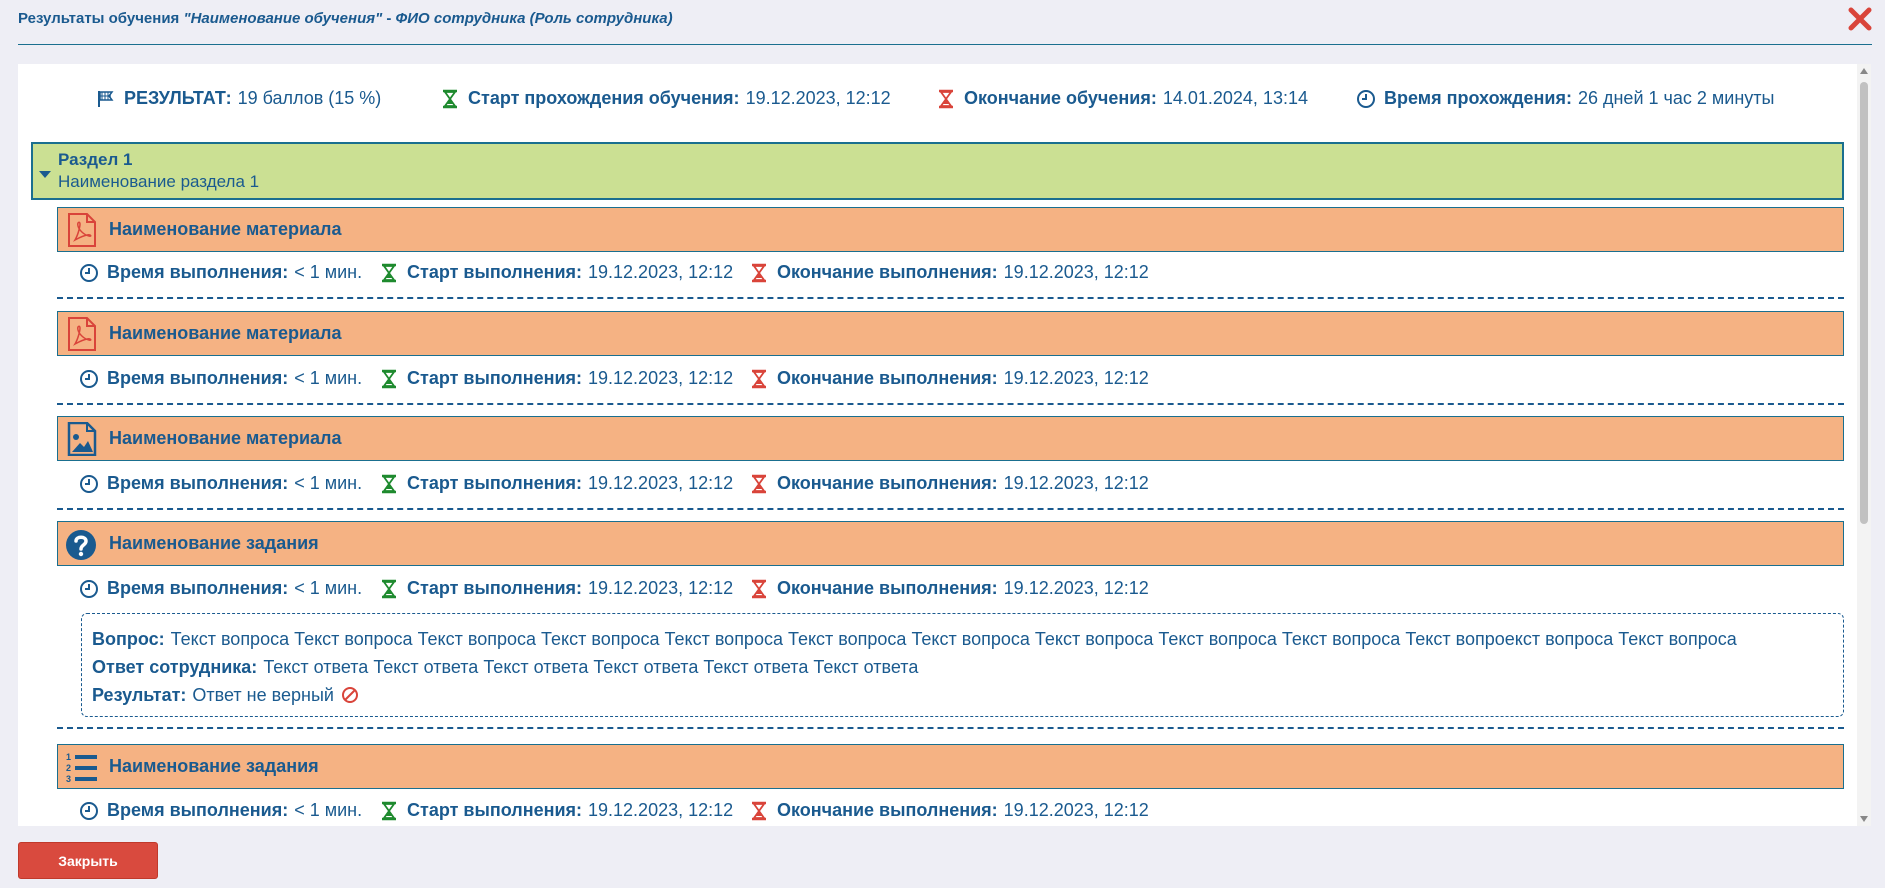 This screenshot has height=888, width=1885. What do you see at coordinates (534, 18) in the screenshot?
I see `dialog-title-person: ФИО сотрудника (Роль сотрудника)` at bounding box center [534, 18].